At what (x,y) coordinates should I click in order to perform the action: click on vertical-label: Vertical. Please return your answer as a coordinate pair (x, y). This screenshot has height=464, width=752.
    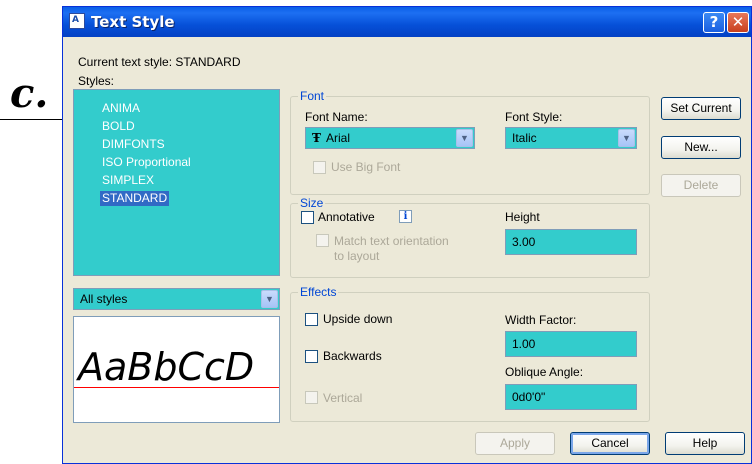
    Looking at the image, I should click on (343, 398).